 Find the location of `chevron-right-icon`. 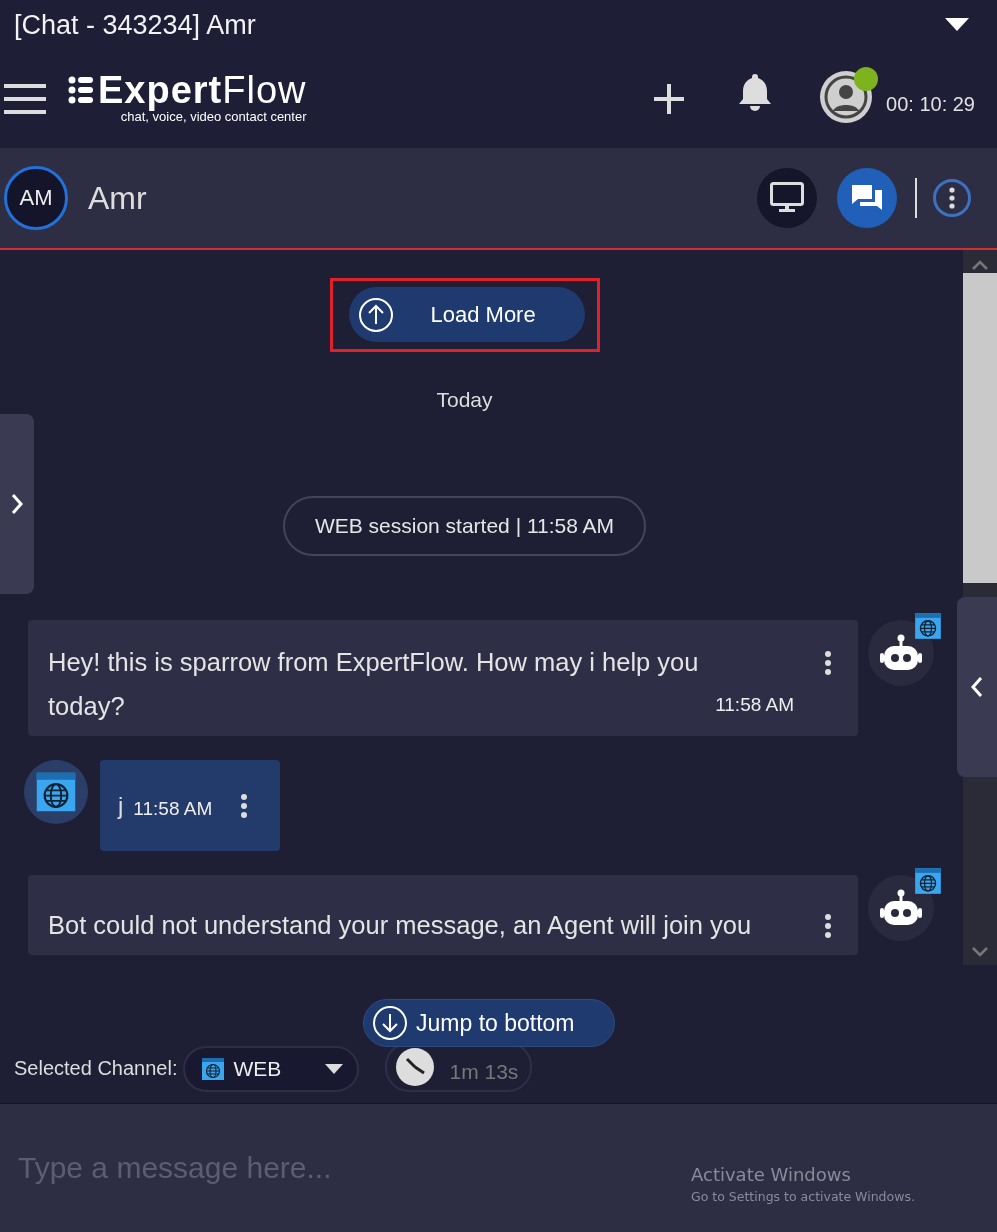

chevron-right-icon is located at coordinates (17, 504).